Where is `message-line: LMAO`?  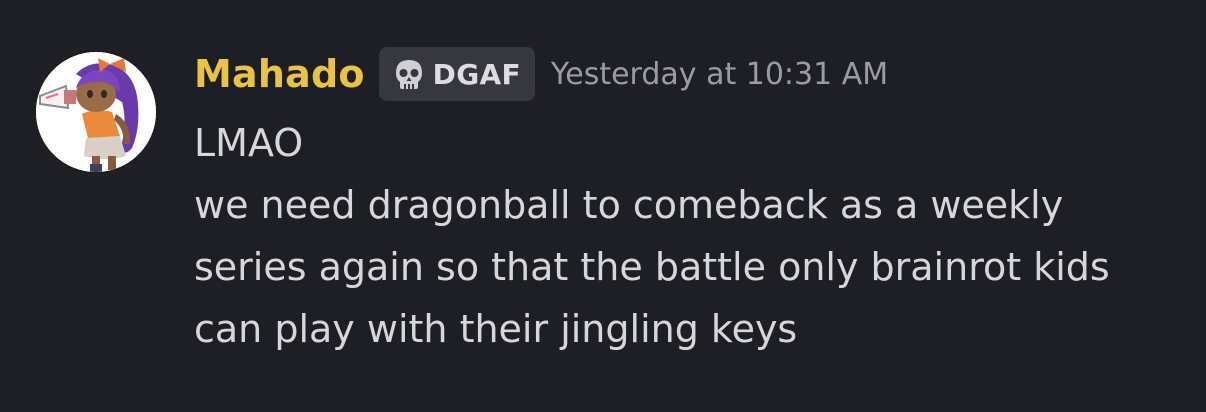 message-line: LMAO is located at coordinates (249, 143).